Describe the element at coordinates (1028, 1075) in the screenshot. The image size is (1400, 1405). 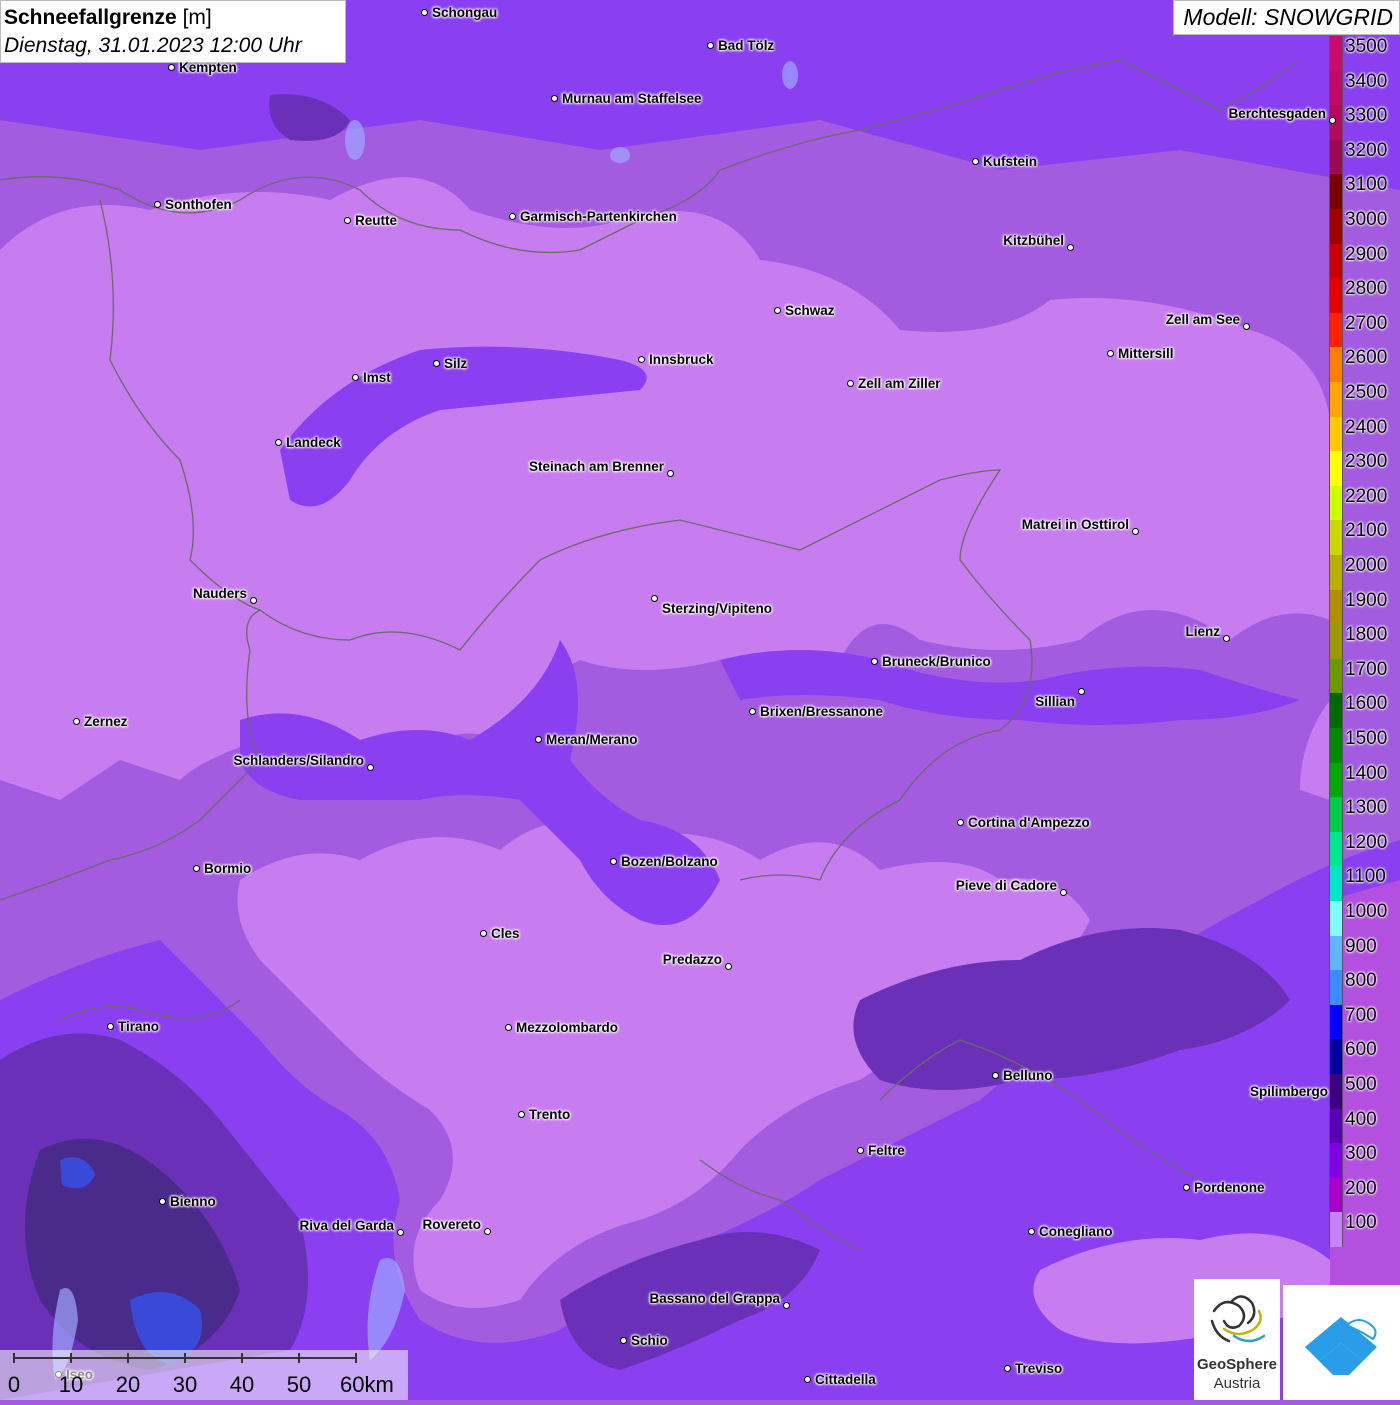
I see `city-label: Belluno` at that location.